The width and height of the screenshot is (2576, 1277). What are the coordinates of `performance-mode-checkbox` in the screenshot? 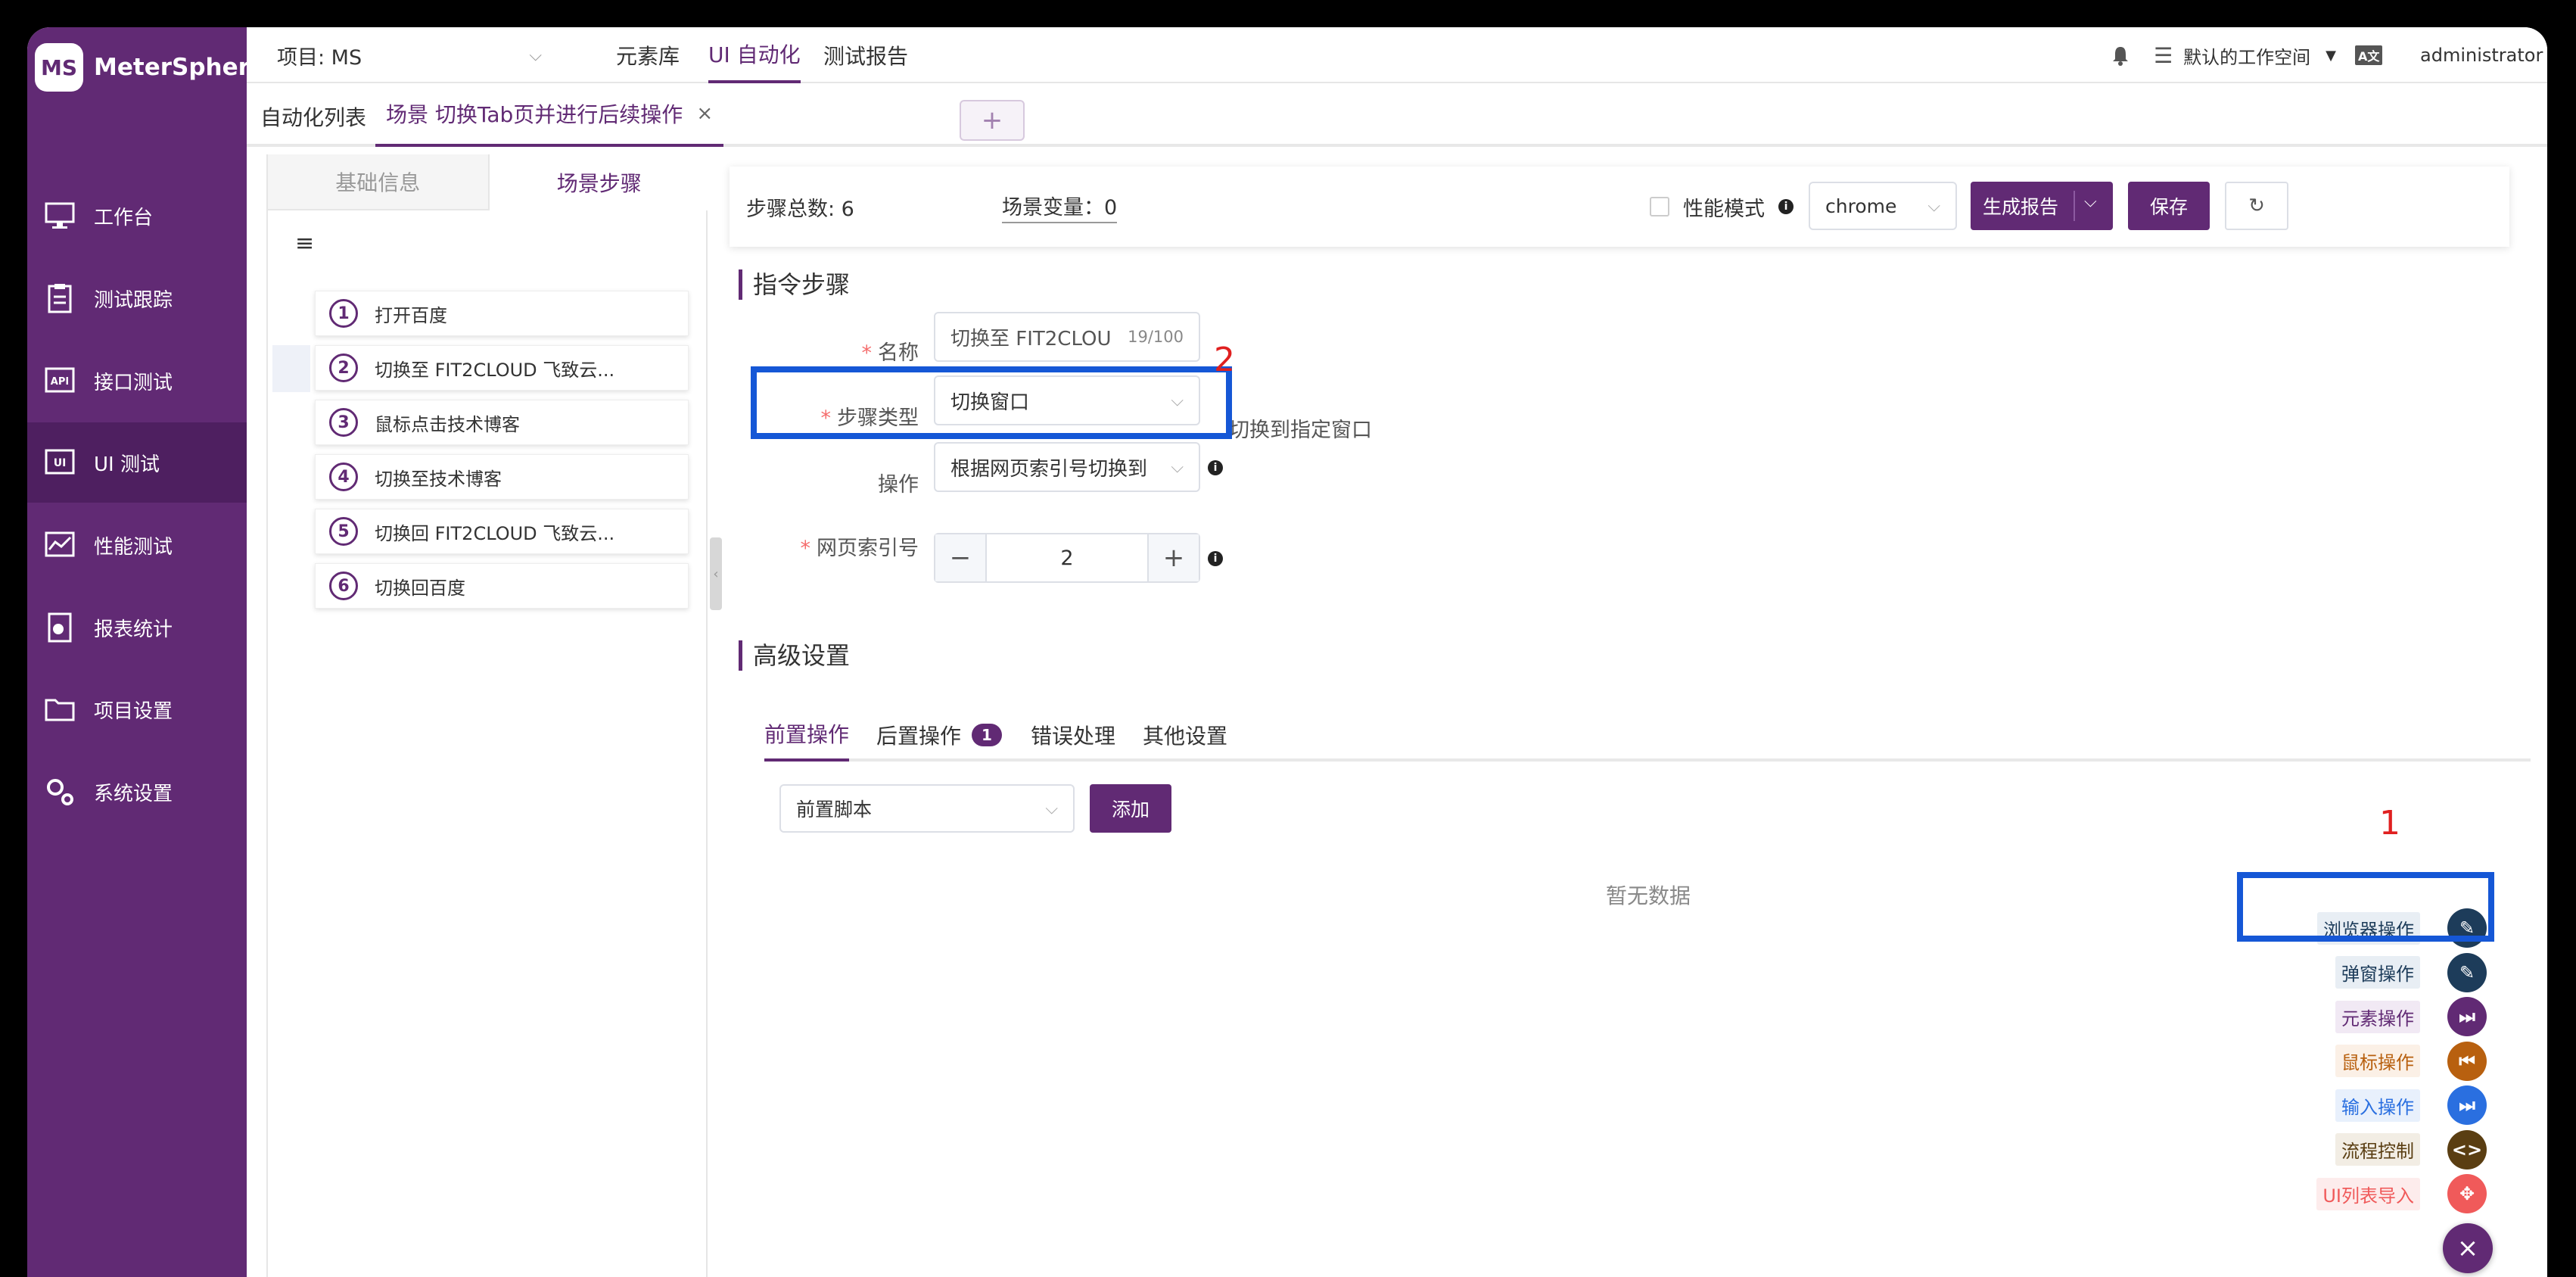 It's located at (1659, 206).